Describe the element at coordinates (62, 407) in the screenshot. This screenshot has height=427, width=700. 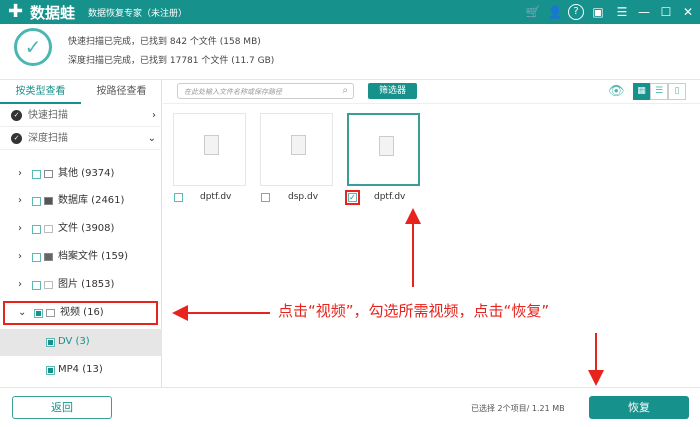
I see `back-button: 返回` at that location.